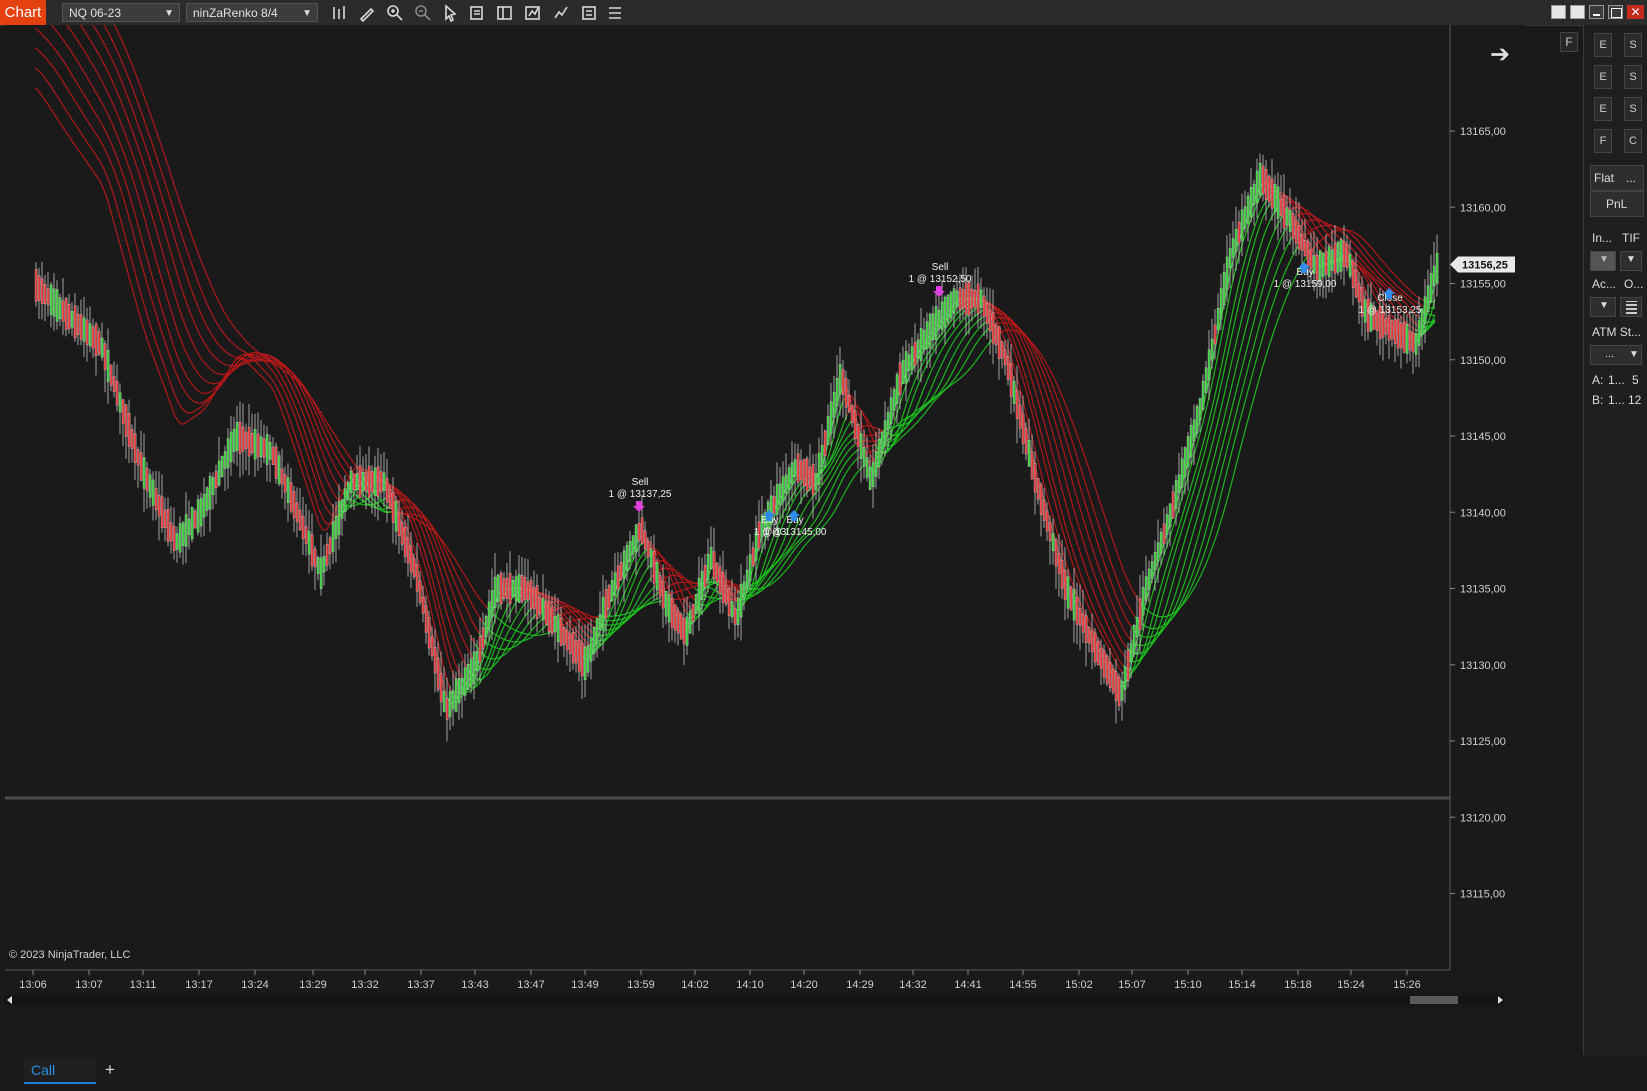  I want to click on atm-strategy-dropdown: ... ▼, so click(1616, 355).